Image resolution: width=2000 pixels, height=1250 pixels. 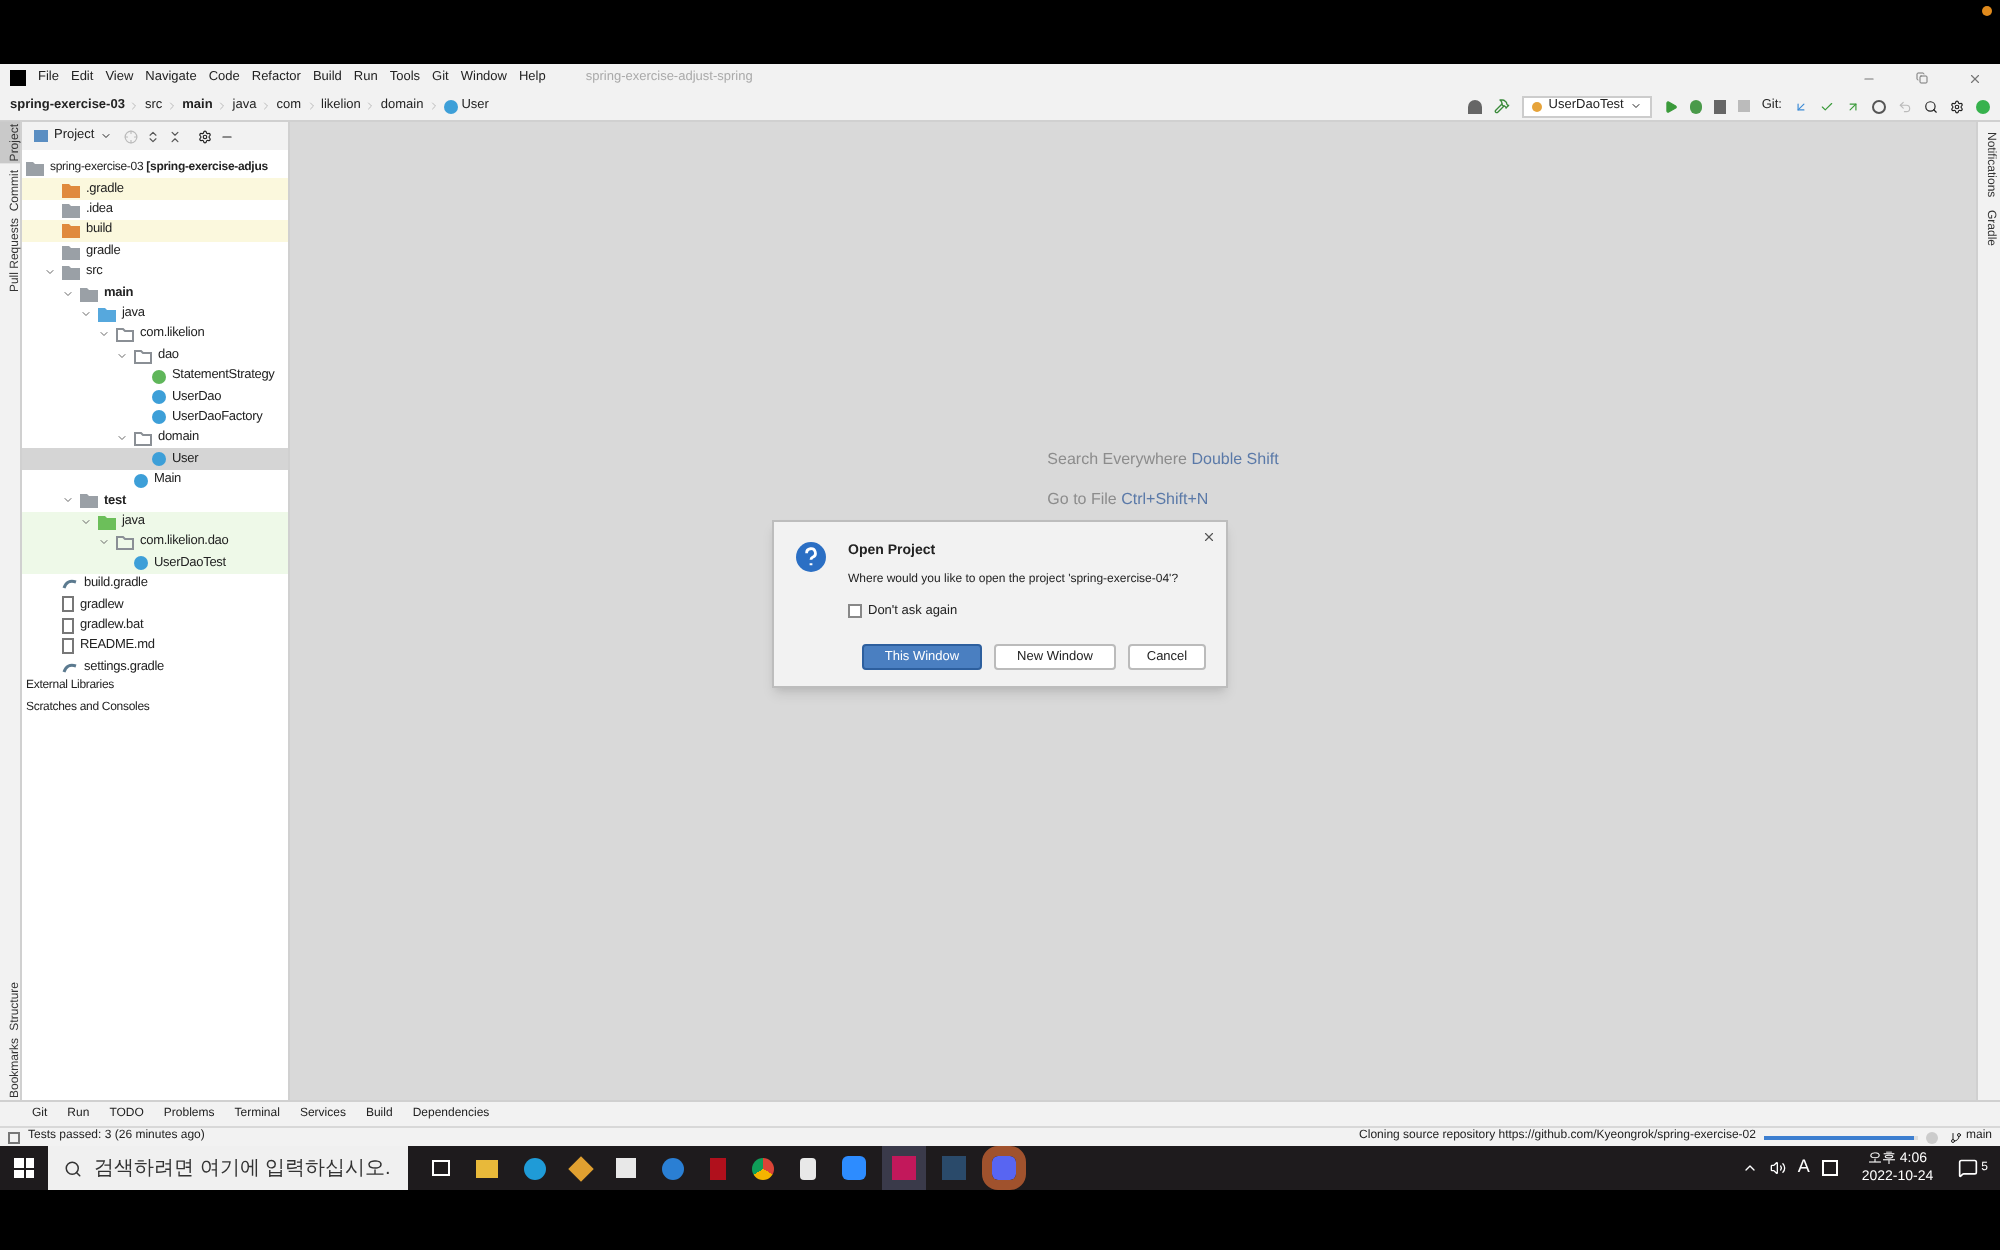 I want to click on chrome-icon, so click(x=763, y=1168).